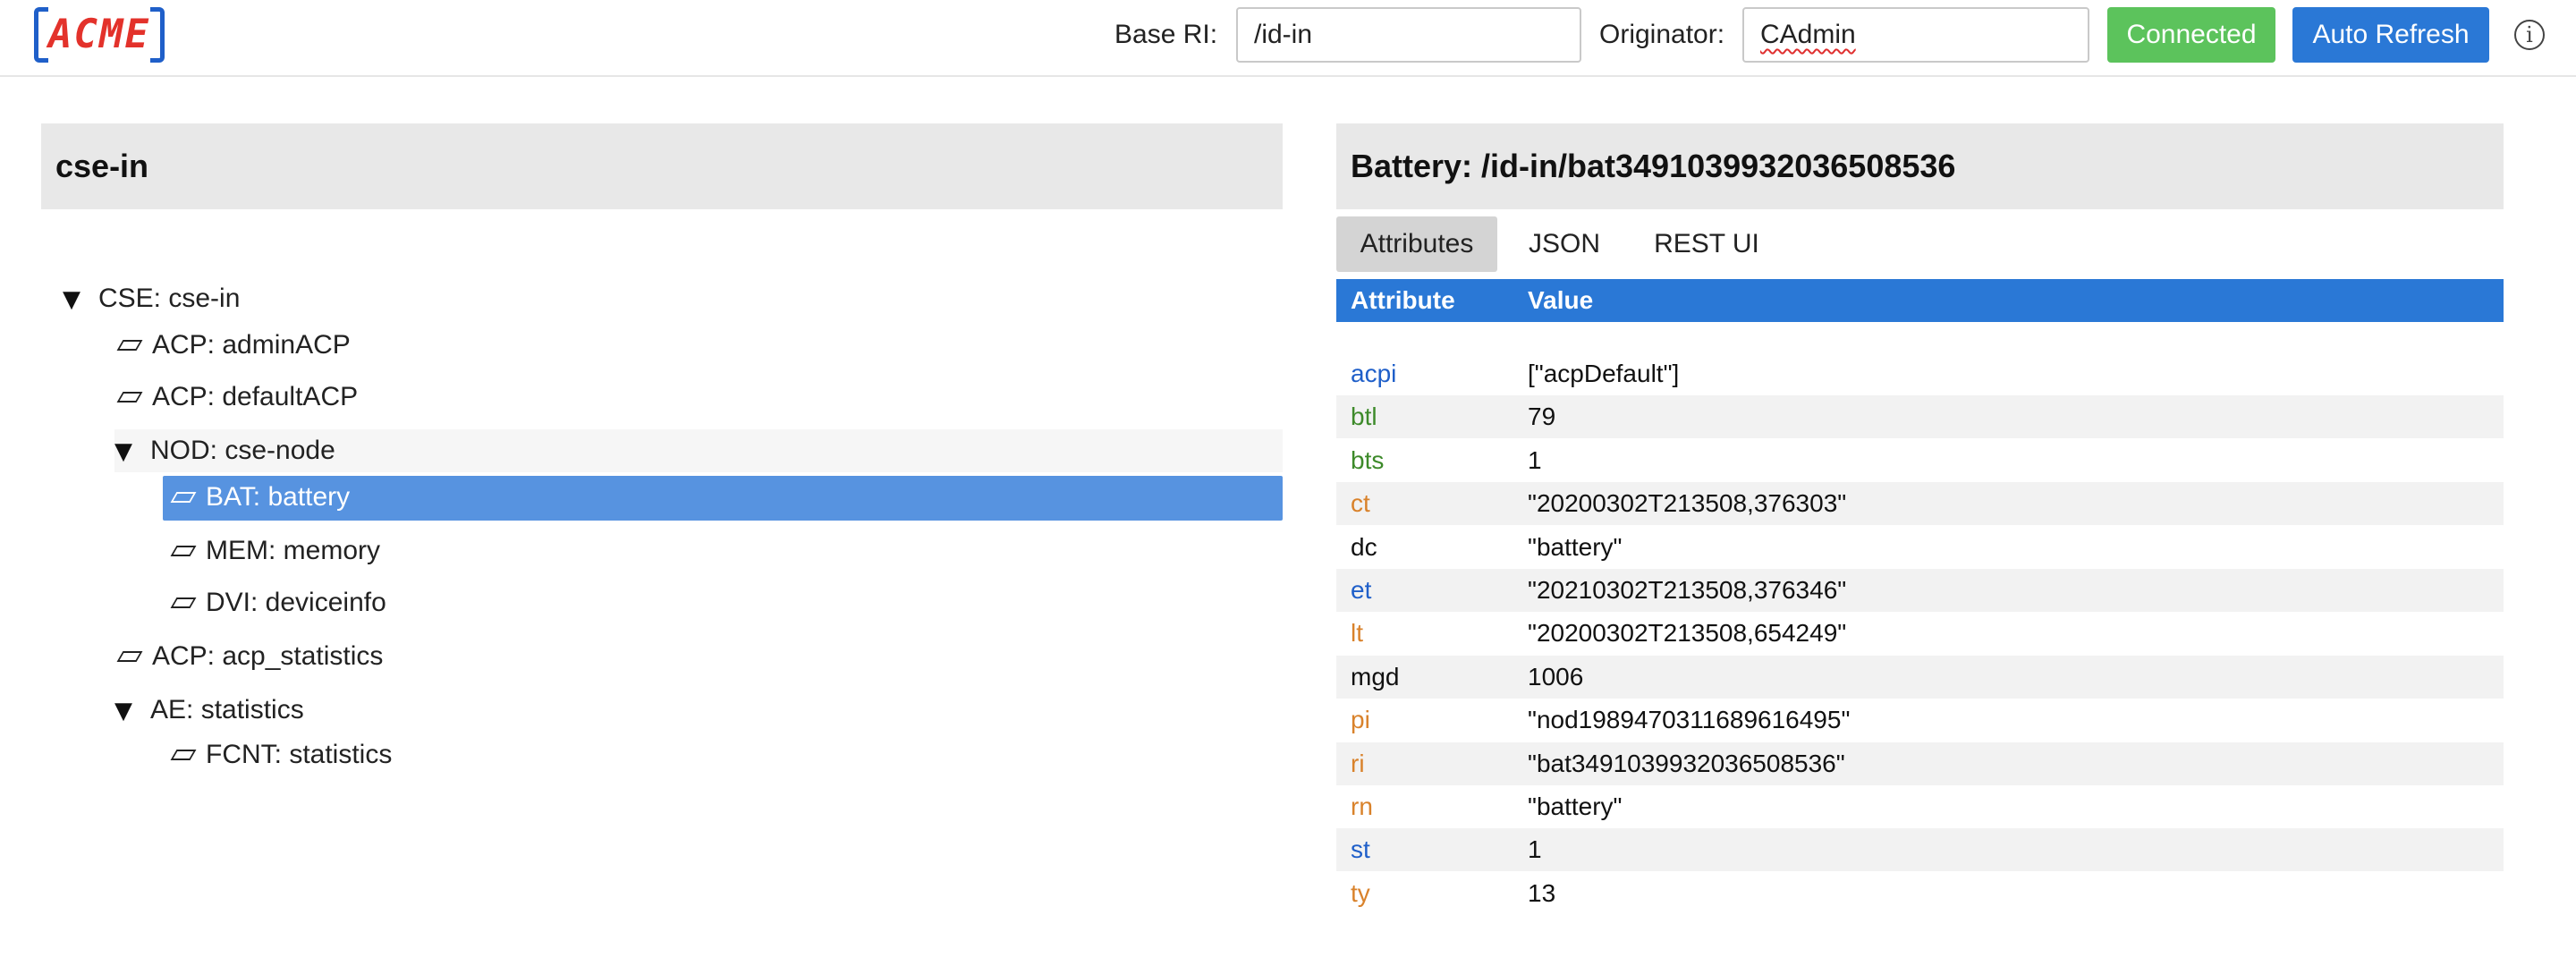 The width and height of the screenshot is (2576, 966). What do you see at coordinates (1687, 590) in the screenshot?
I see `attribute-value: "20210302T213508,376346"` at bounding box center [1687, 590].